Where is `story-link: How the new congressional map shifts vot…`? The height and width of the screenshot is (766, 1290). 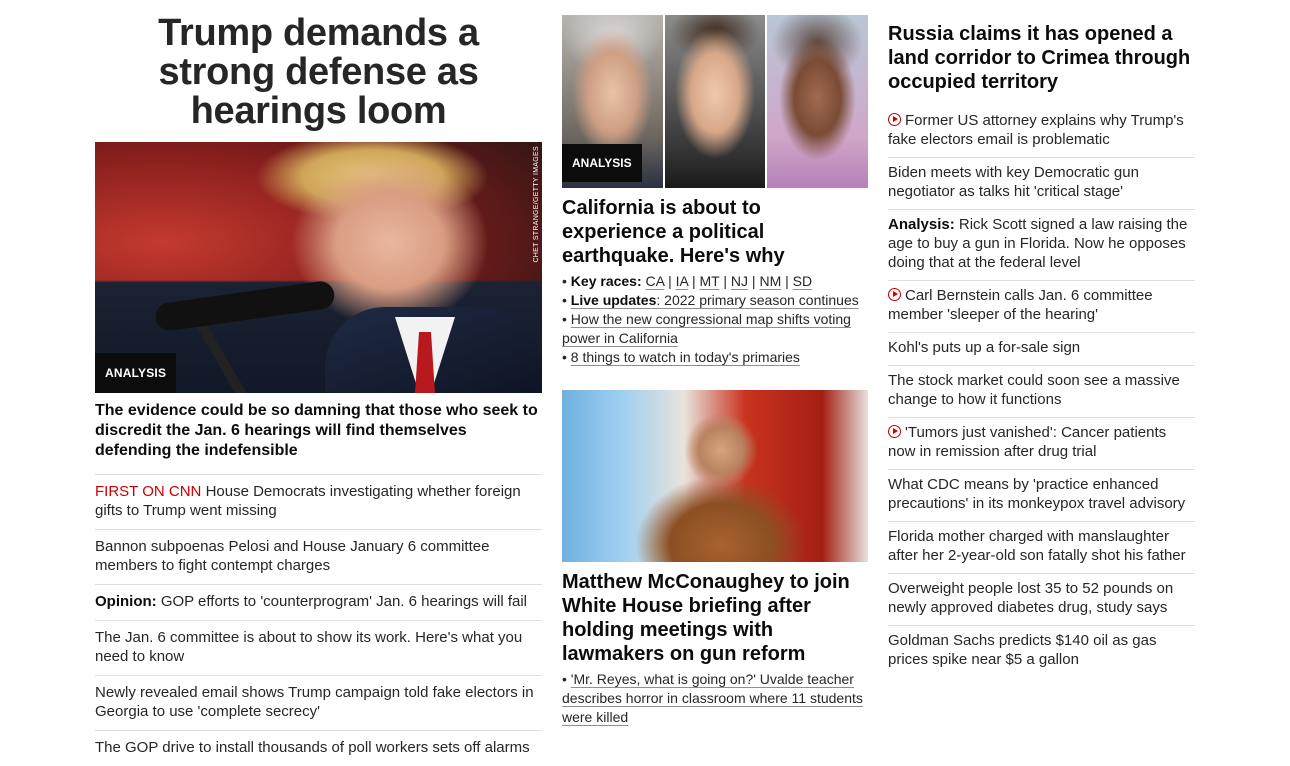
story-link: How the new congressional map shifts vot… is located at coordinates (706, 328).